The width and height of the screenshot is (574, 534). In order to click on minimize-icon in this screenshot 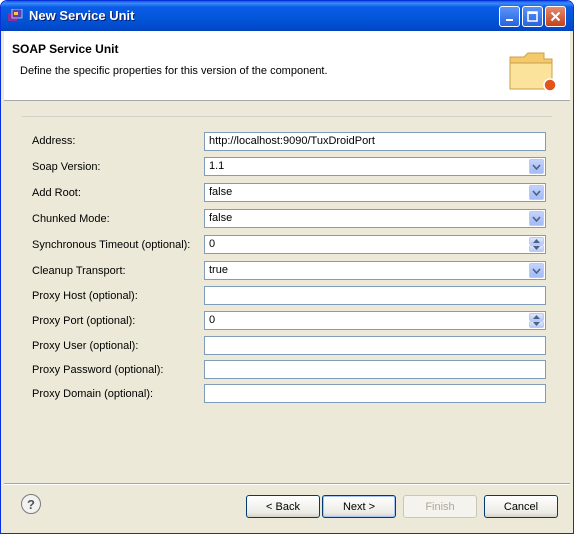, I will do `click(509, 19)`.